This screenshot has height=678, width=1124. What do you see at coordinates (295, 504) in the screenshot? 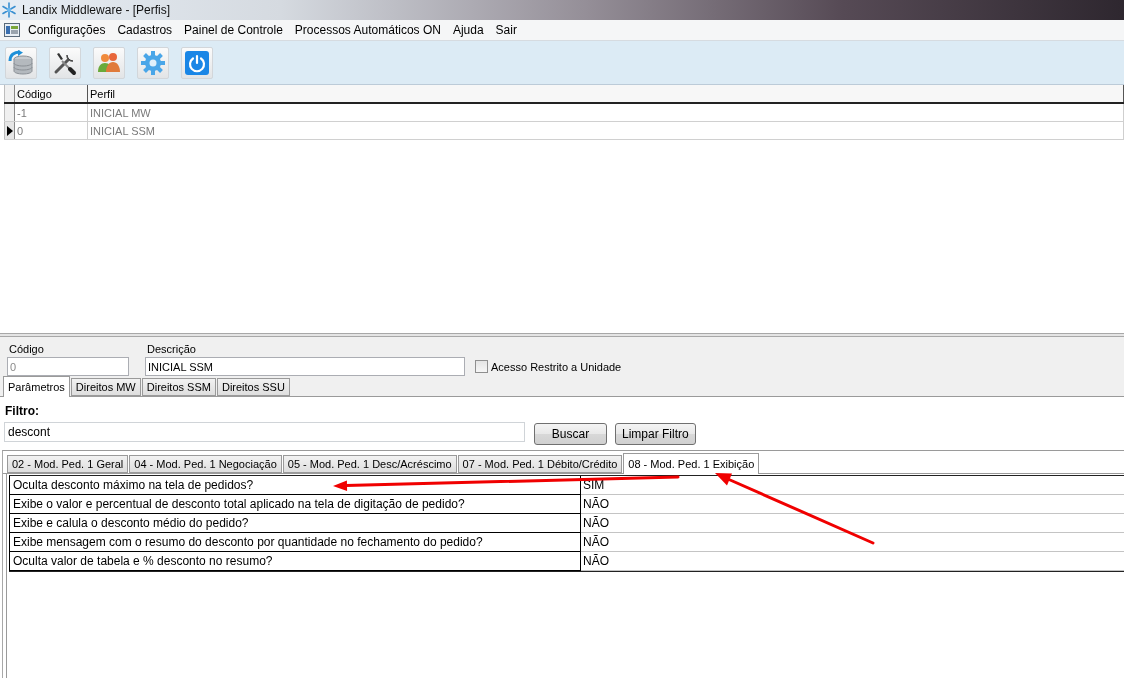
I see `table-cell: Exibe o valor e percentual de desconto total aplicado na tela de digitação de pedido?` at bounding box center [295, 504].